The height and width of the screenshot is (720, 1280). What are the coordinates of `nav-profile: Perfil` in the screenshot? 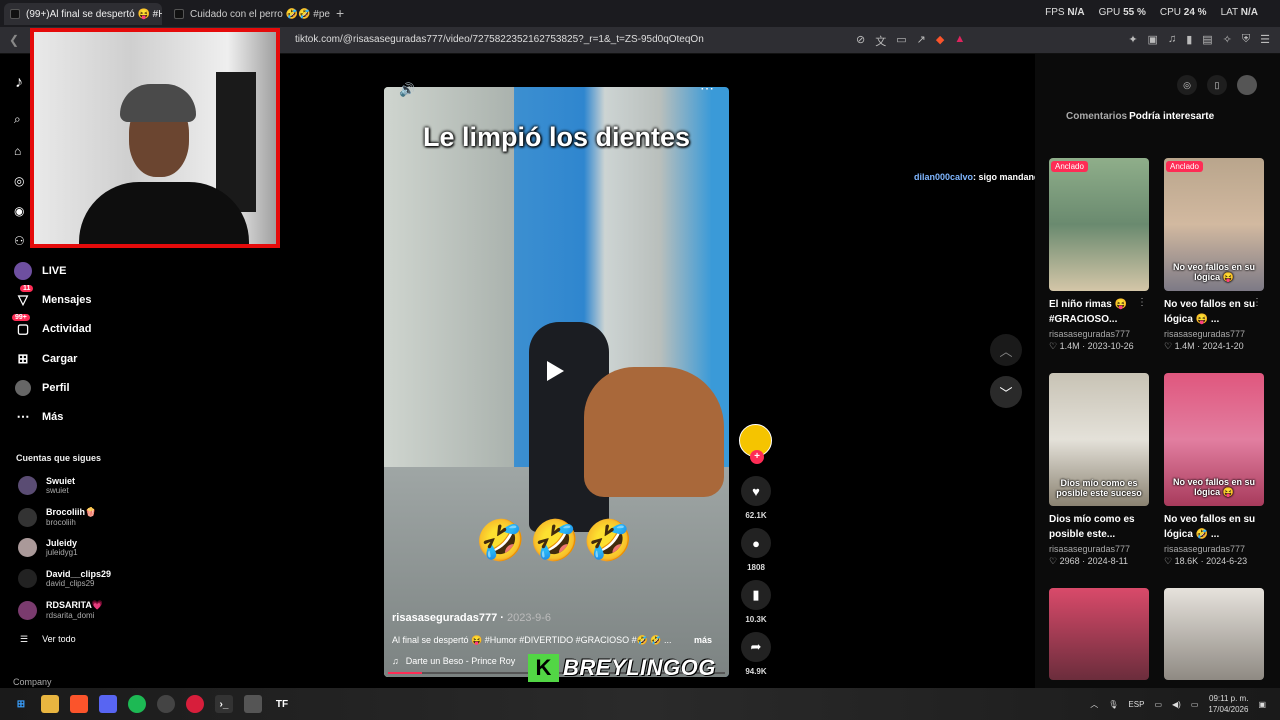 It's located at (42, 388).